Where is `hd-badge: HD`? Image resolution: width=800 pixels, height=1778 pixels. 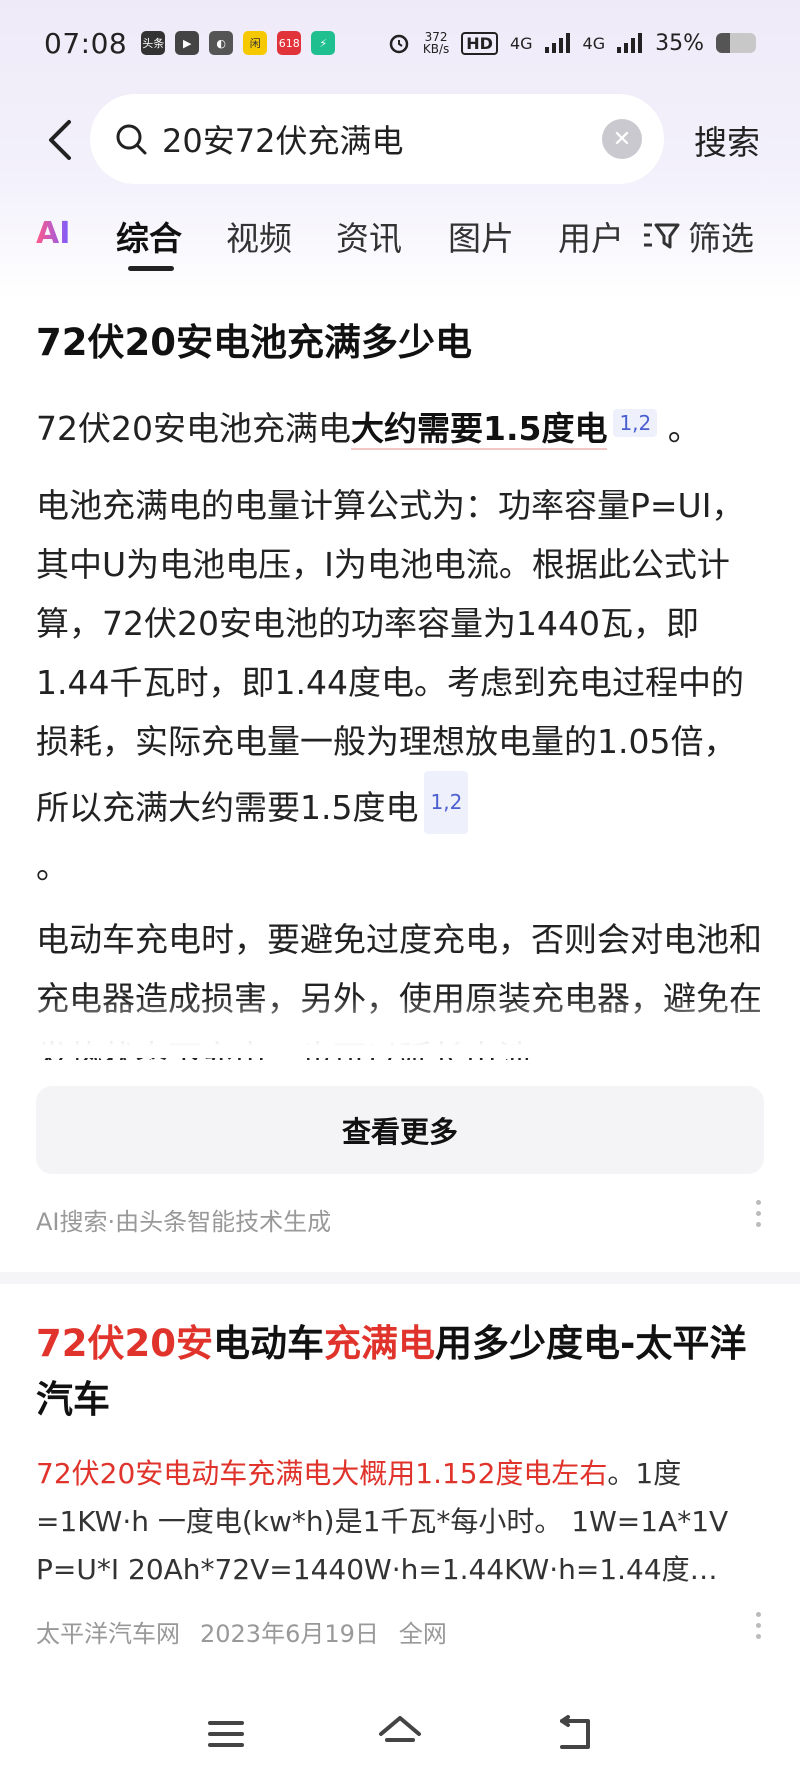 hd-badge: HD is located at coordinates (479, 43).